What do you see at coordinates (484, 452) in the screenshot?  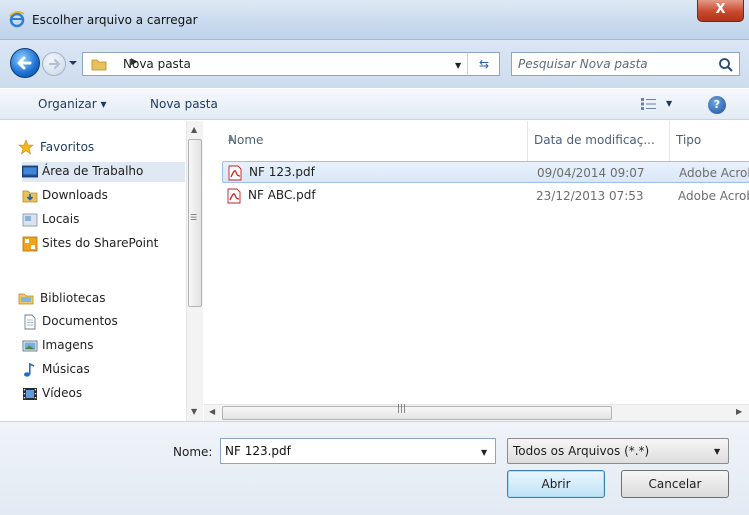 I see `filename-dropdown-icon: ▼` at bounding box center [484, 452].